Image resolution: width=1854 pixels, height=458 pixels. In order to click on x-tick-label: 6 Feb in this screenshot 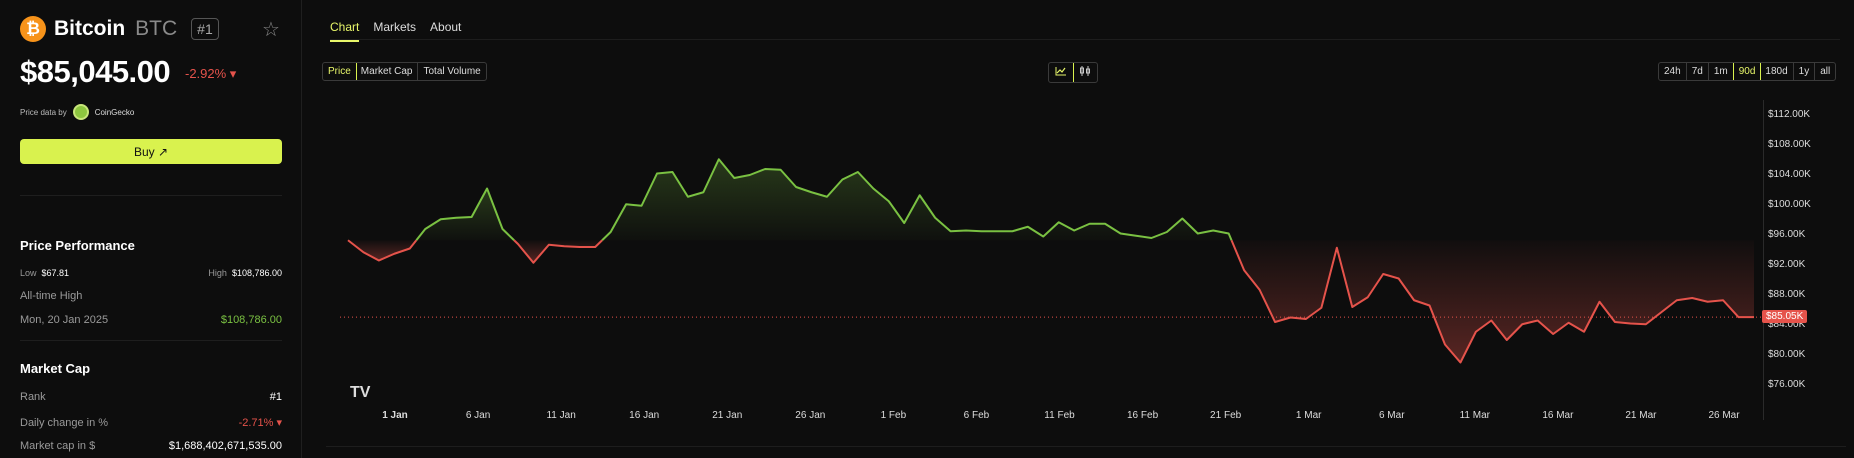, I will do `click(976, 415)`.